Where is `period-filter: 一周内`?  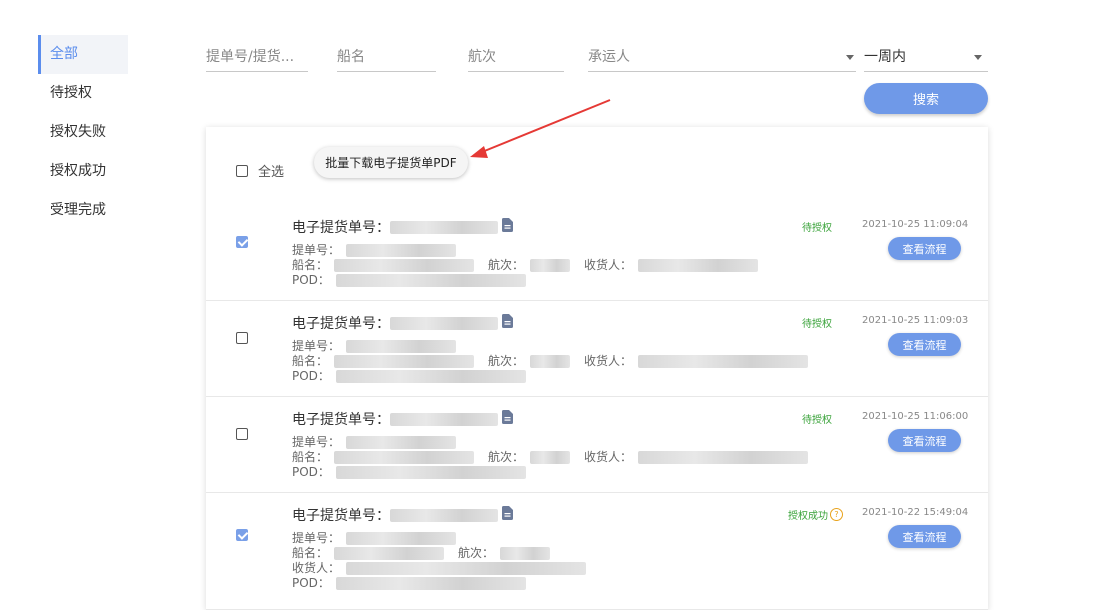 period-filter: 一周内 is located at coordinates (926, 58).